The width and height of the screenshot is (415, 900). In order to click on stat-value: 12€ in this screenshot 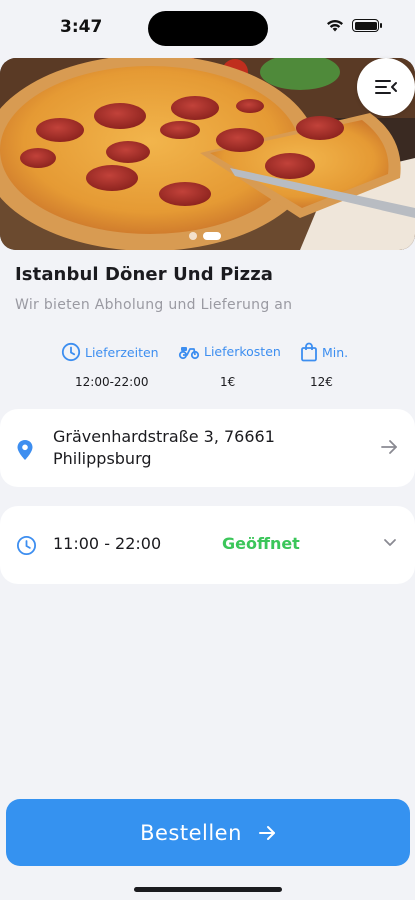, I will do `click(321, 382)`.